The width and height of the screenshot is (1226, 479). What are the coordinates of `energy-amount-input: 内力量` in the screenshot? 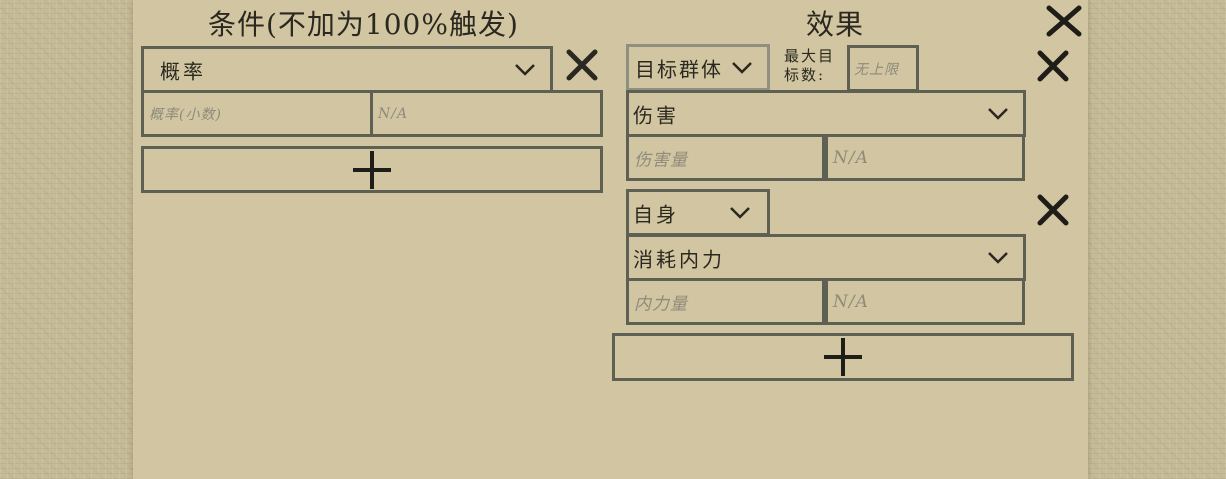 It's located at (725, 301).